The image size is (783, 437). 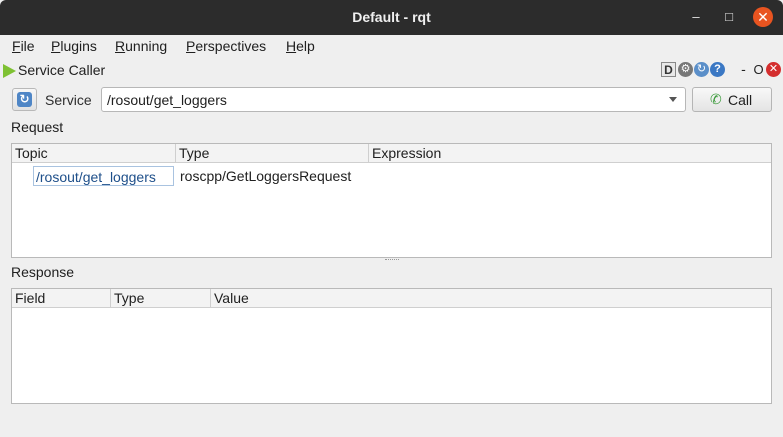 I want to click on menu-running: Running, so click(x=141, y=46).